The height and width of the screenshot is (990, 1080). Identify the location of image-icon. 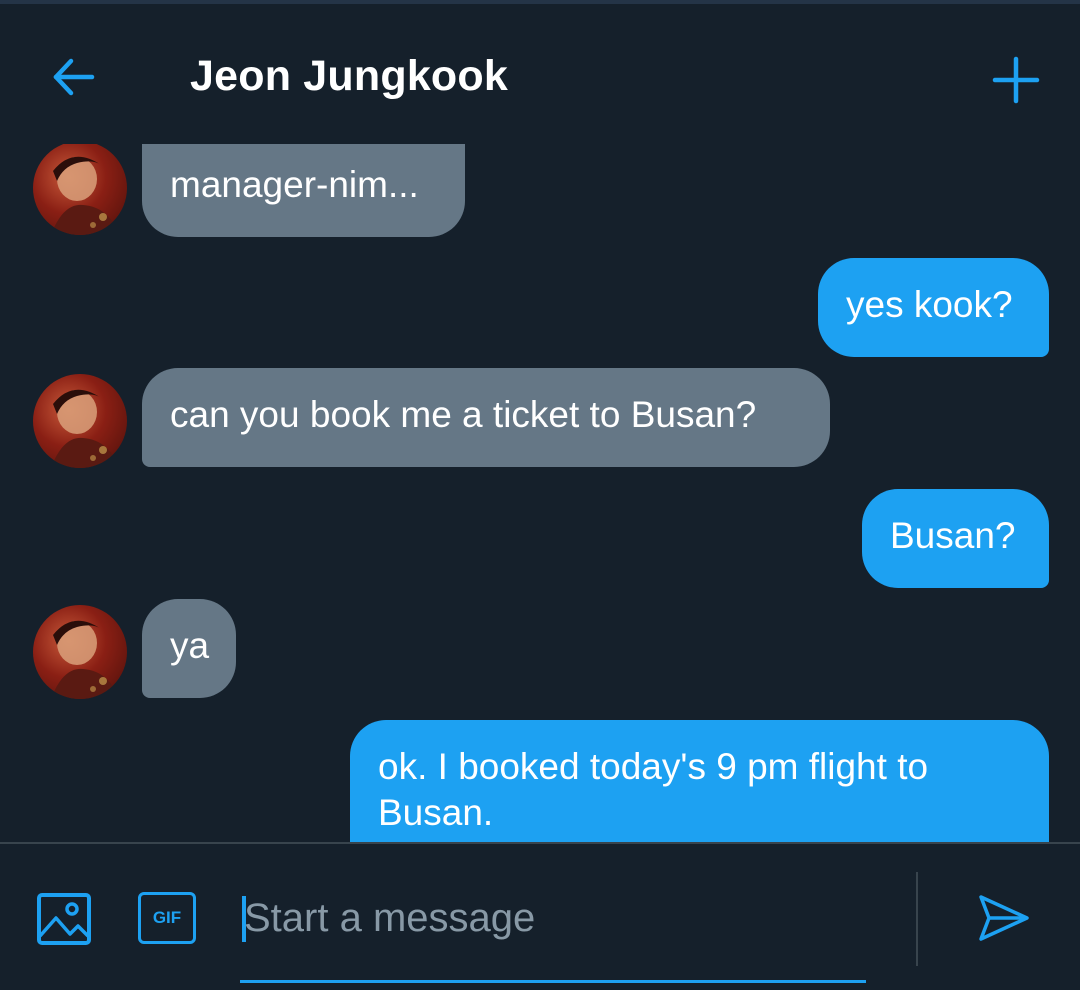
(64, 919).